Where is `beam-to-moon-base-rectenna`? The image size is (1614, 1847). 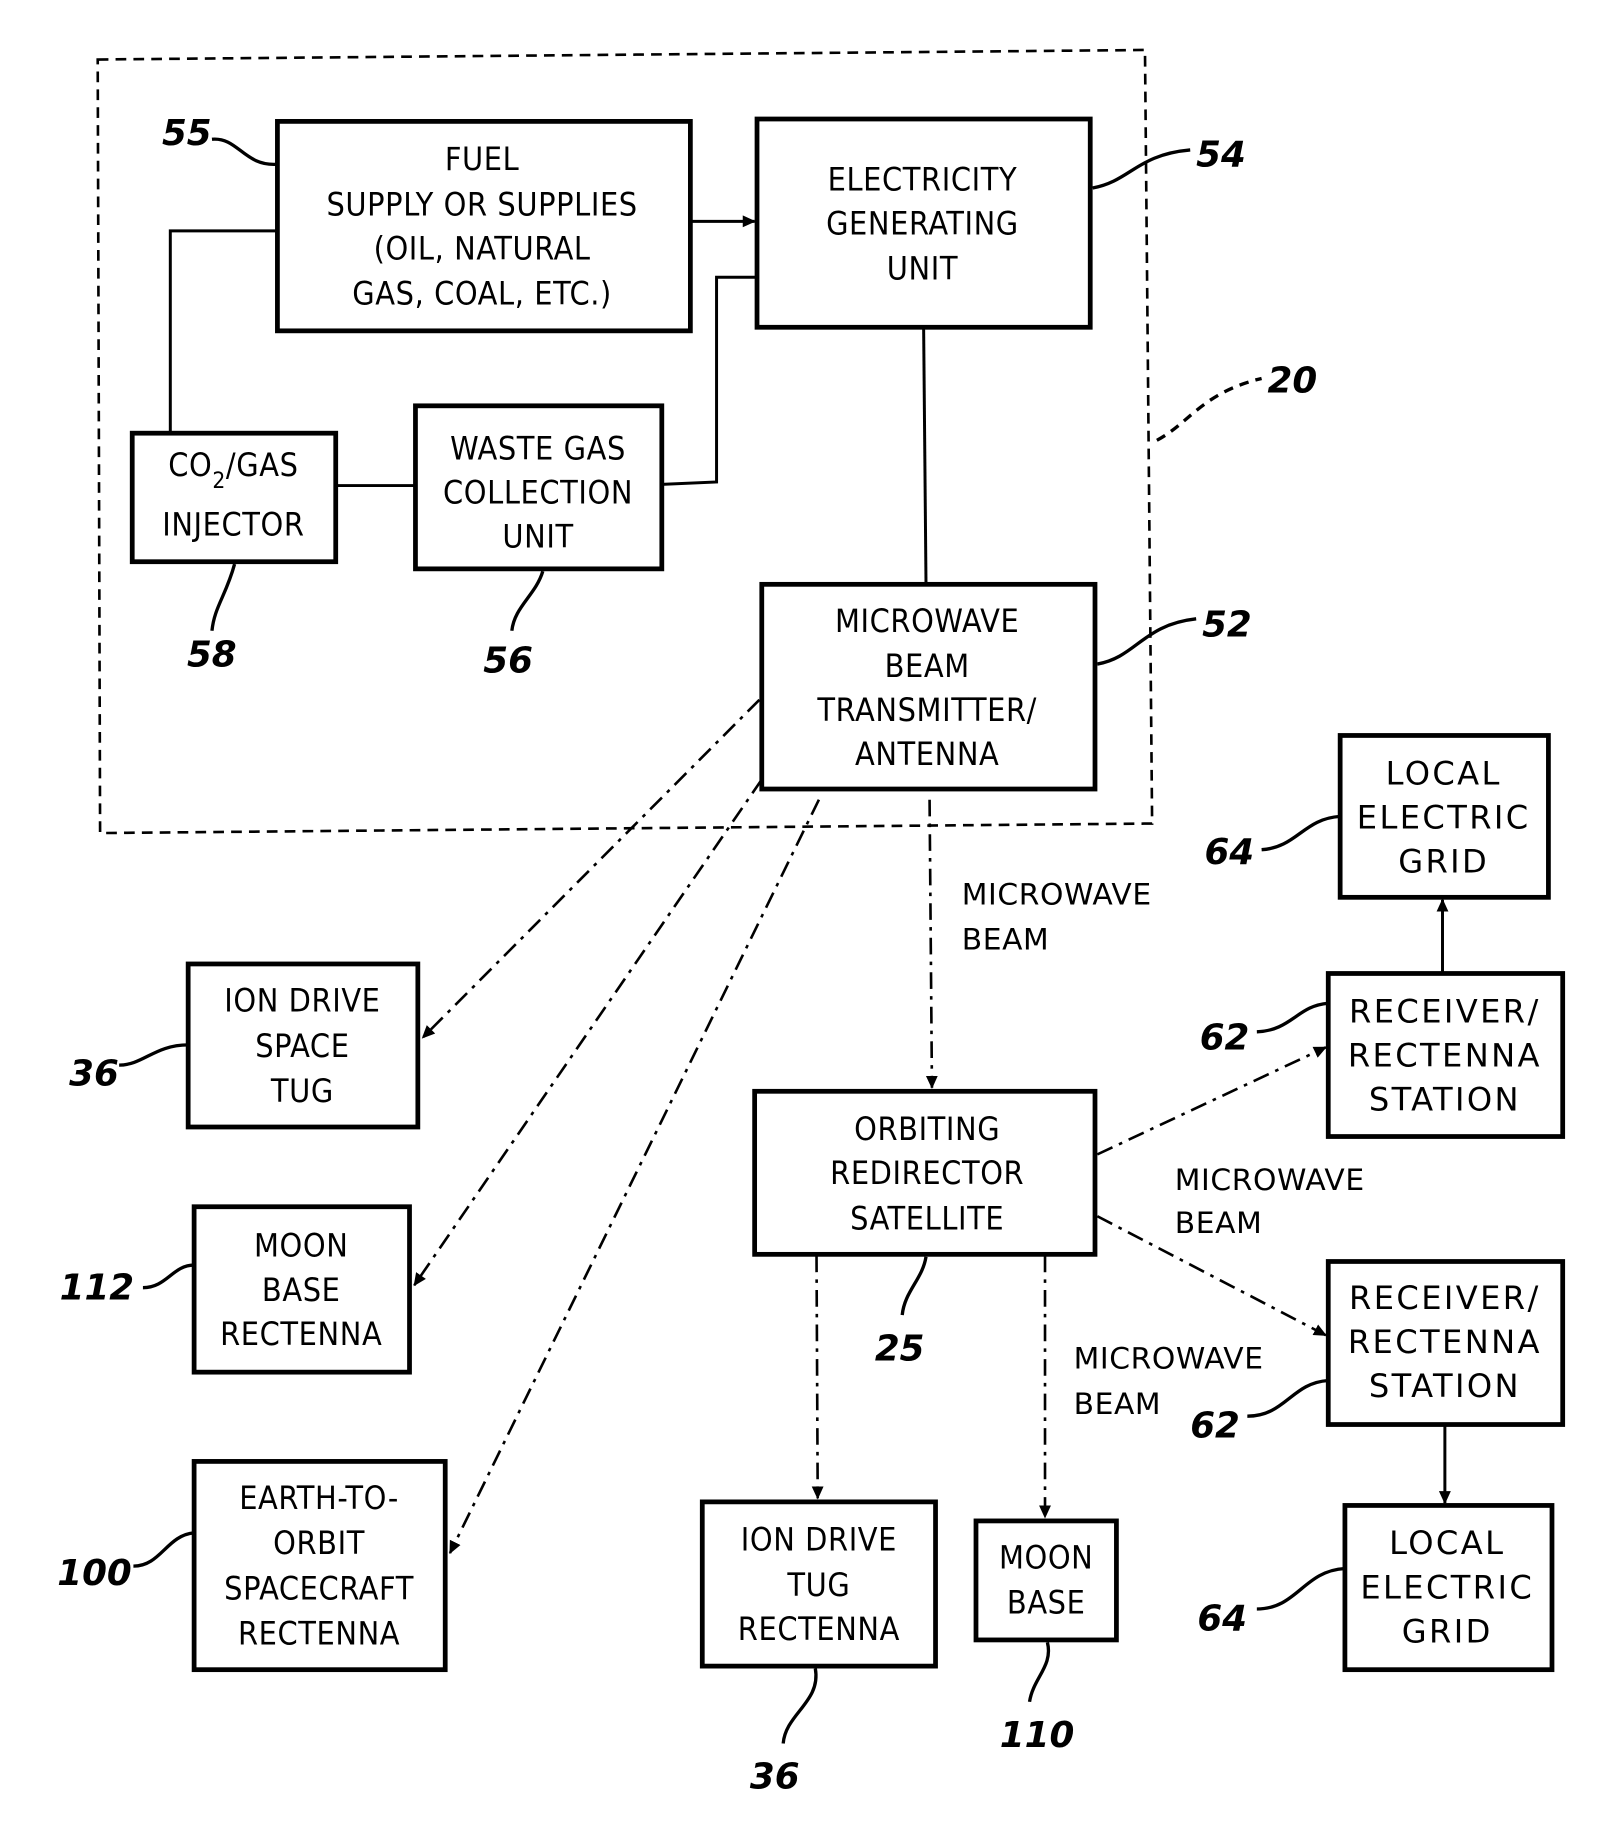 beam-to-moon-base-rectenna is located at coordinates (588, 1032).